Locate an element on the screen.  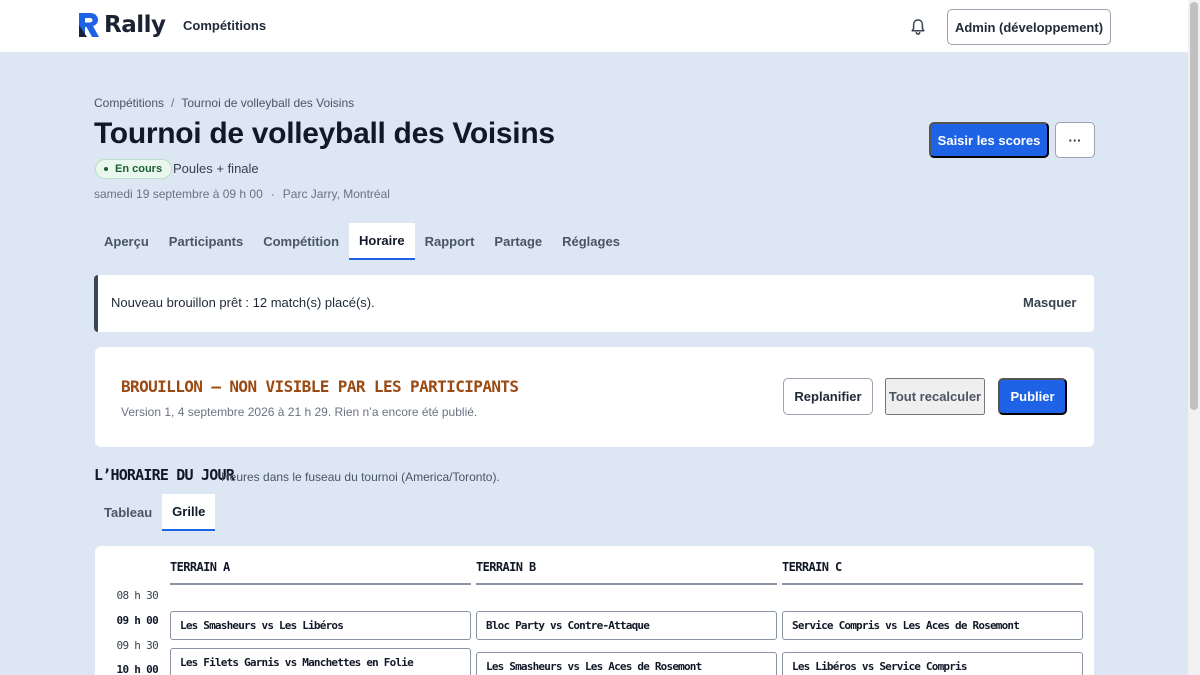
page-title: Tournoi de volleyball des Voisins is located at coordinates (324, 133).